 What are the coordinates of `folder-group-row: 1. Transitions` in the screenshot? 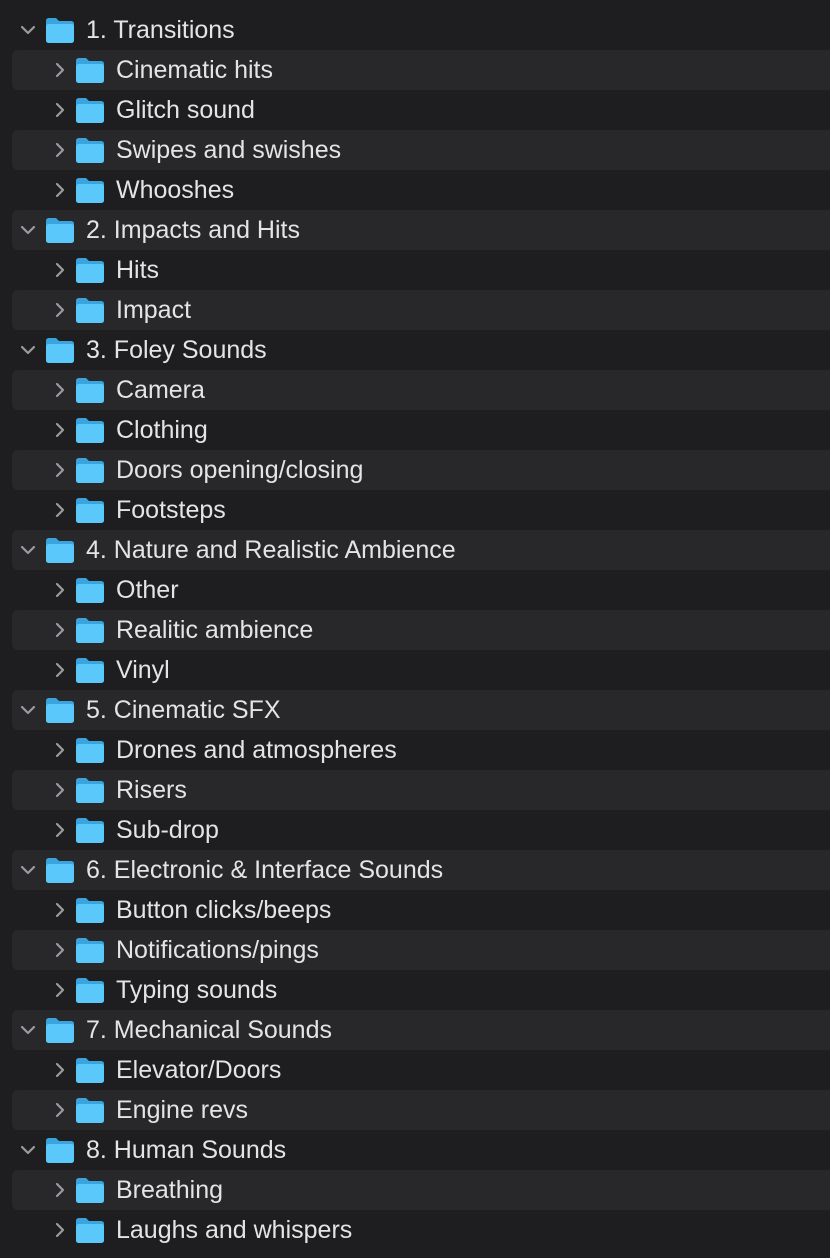 It's located at (421, 30).